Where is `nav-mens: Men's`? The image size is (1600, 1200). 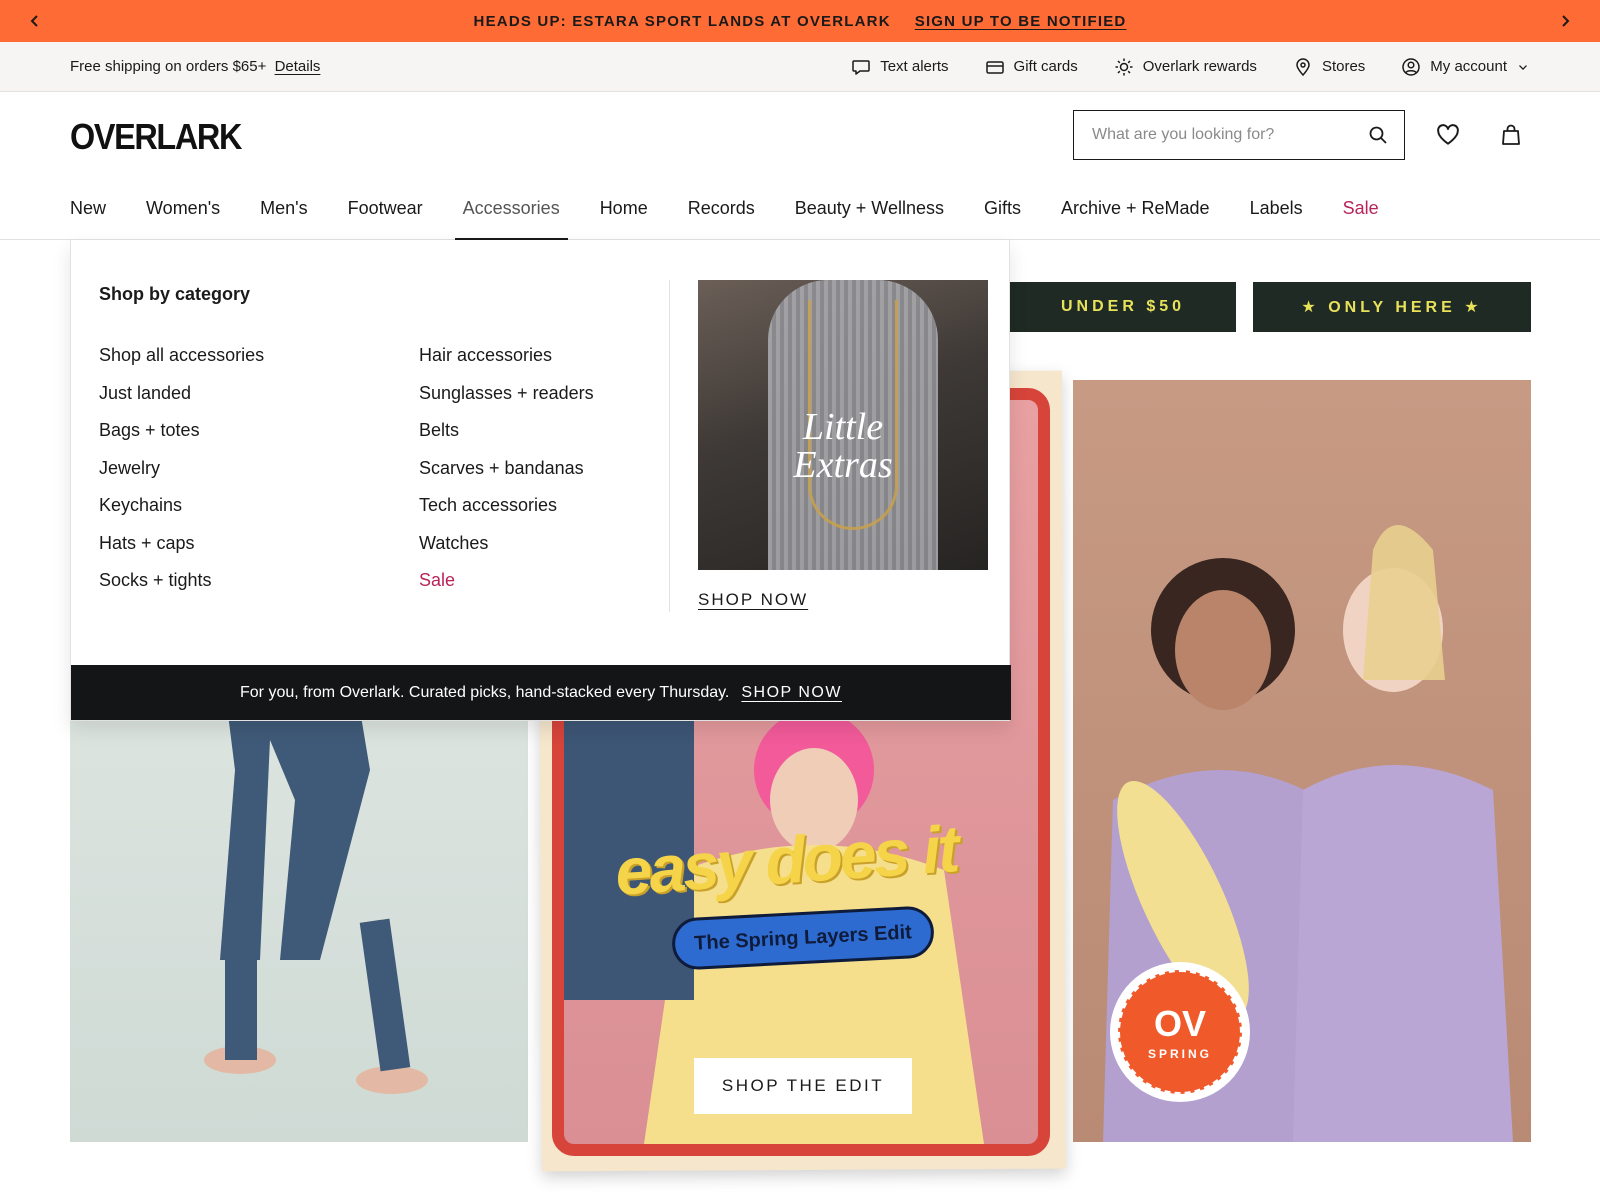
nav-mens: Men's is located at coordinates (283, 209).